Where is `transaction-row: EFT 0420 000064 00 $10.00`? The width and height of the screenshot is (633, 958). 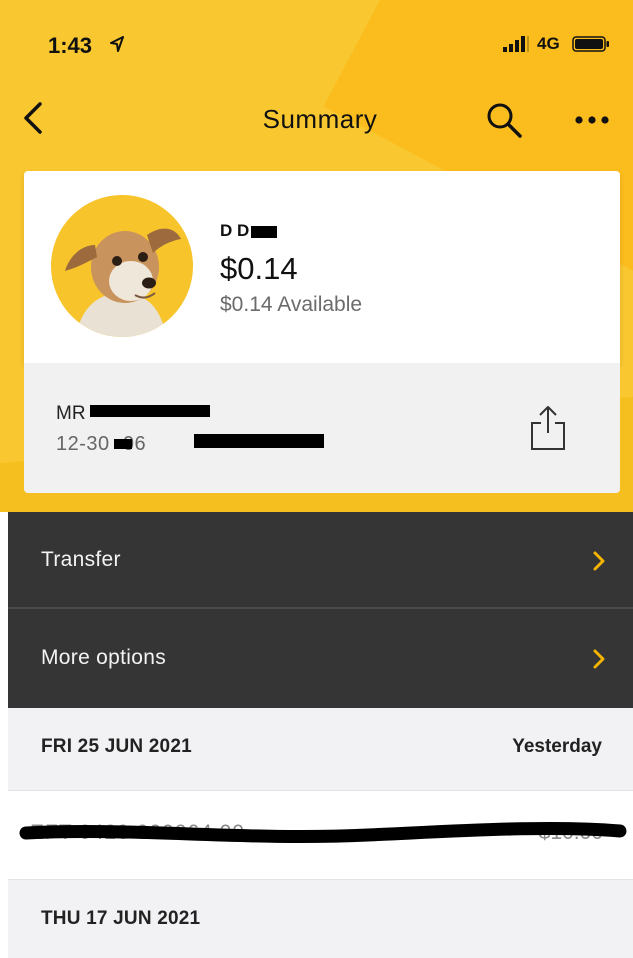 transaction-row: EFT 0420 000064 00 $10.00 is located at coordinates (320, 835).